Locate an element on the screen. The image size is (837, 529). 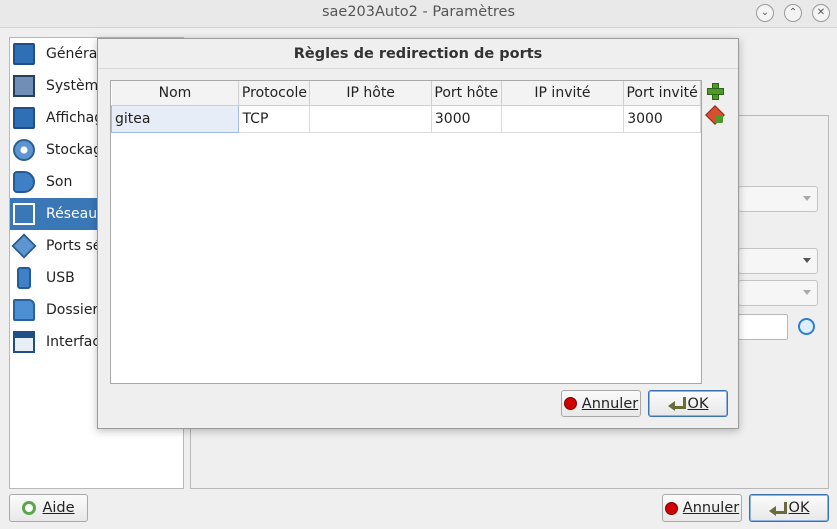
promiscuous-mode-combo is located at coordinates (778, 261).